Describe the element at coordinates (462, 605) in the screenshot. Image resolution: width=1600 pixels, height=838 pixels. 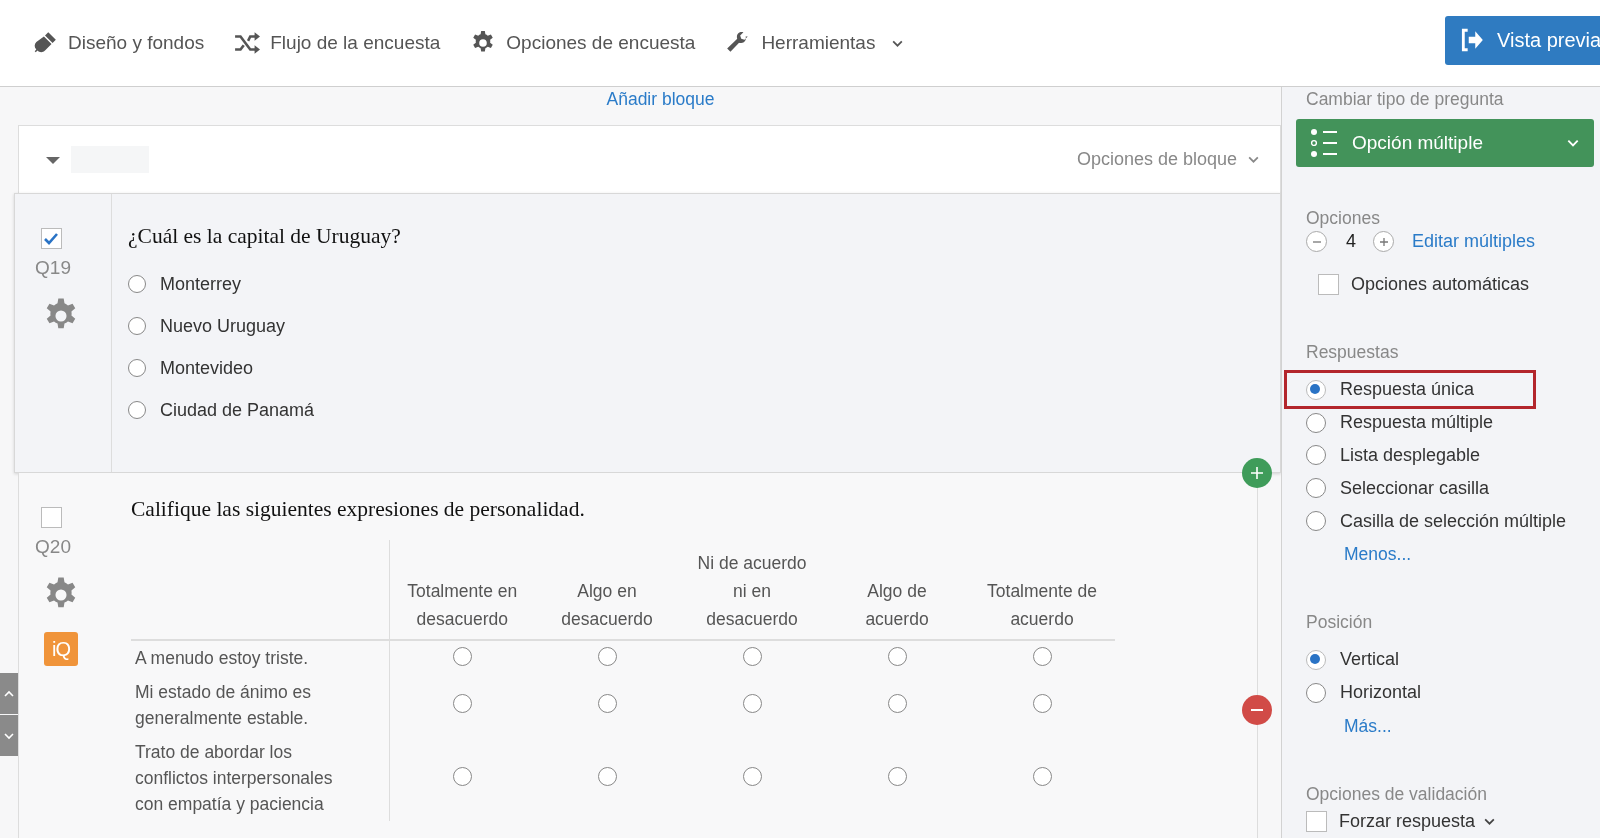
I see `column-header: Totalmente en desacuerdo` at that location.